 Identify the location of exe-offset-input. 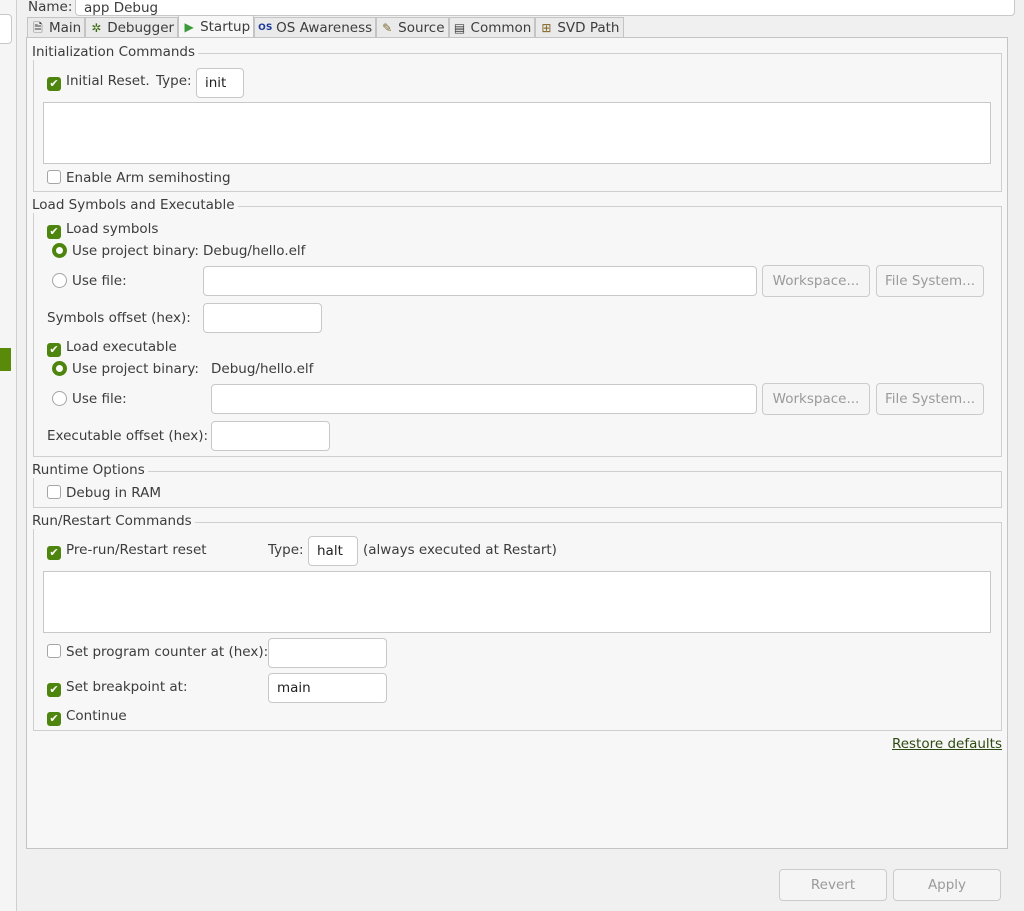
(270, 436).